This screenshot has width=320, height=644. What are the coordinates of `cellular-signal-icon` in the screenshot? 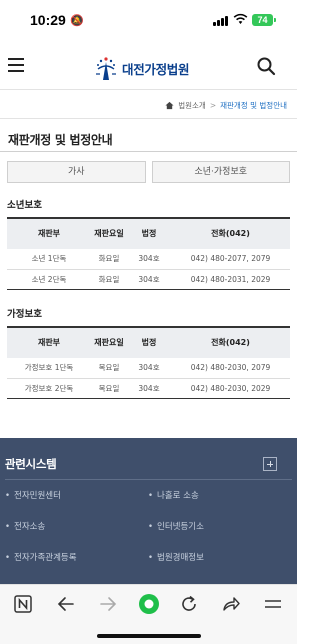 It's located at (221, 20).